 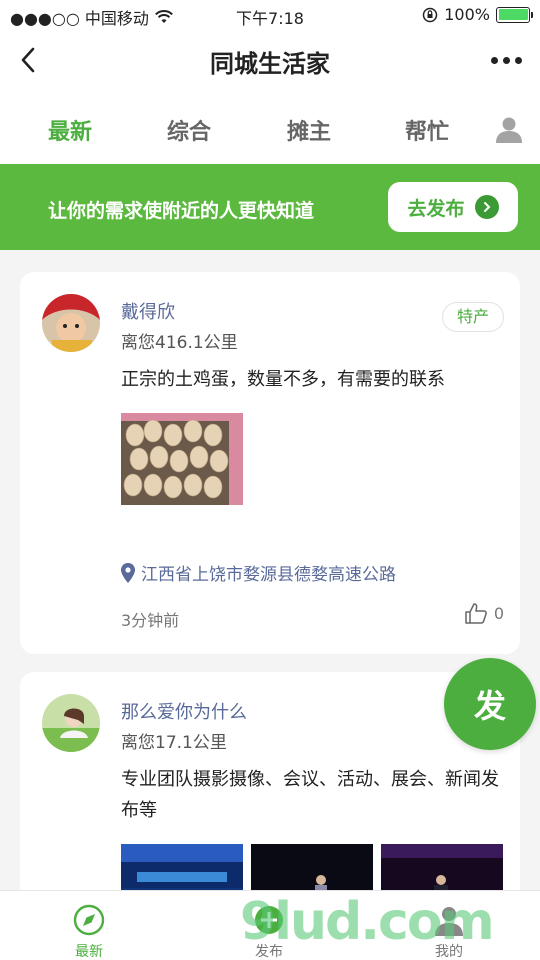 What do you see at coordinates (430, 14) in the screenshot?
I see `rotation-lock-icon` at bounding box center [430, 14].